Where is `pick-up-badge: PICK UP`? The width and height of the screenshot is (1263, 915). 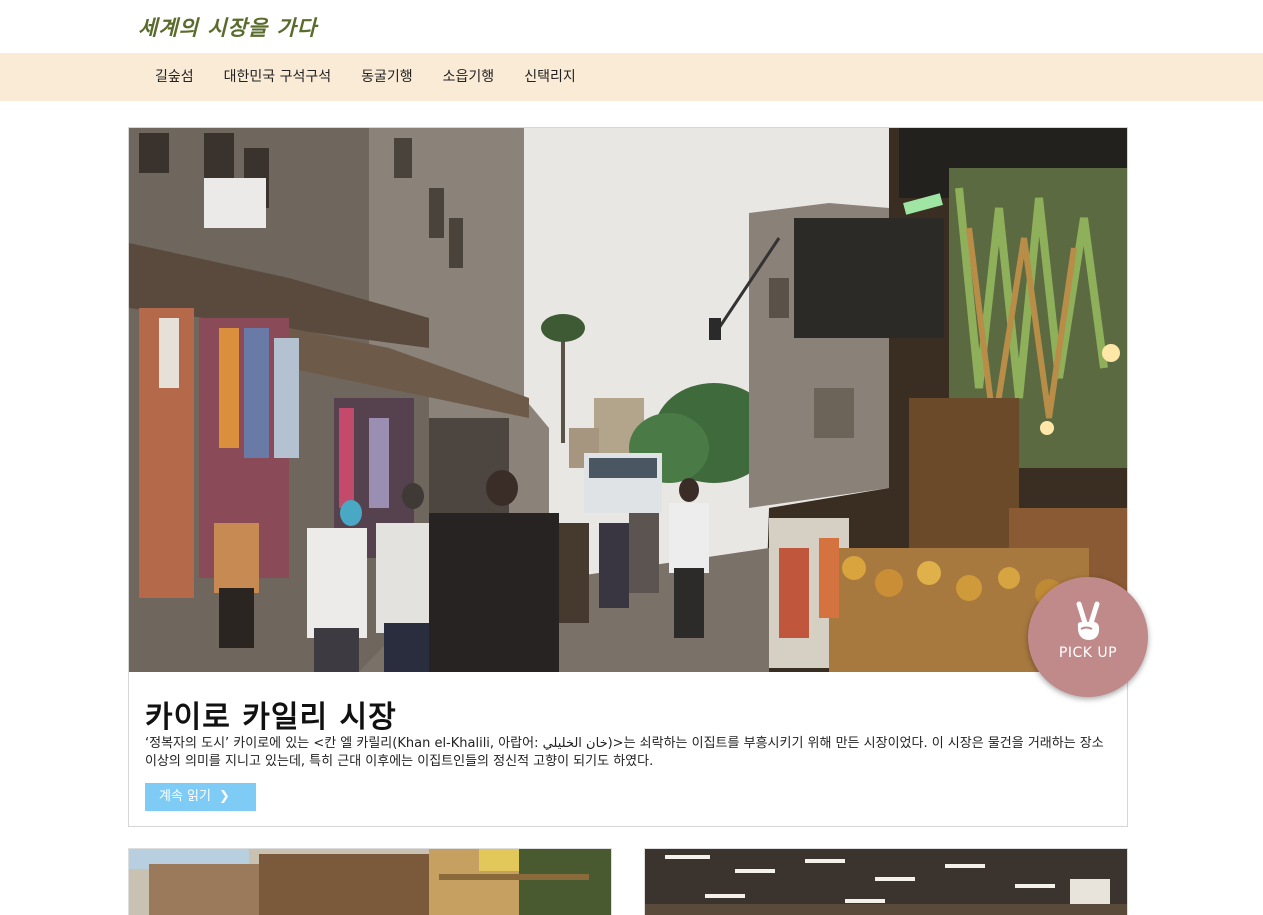 pick-up-badge: PICK UP is located at coordinates (1088, 637).